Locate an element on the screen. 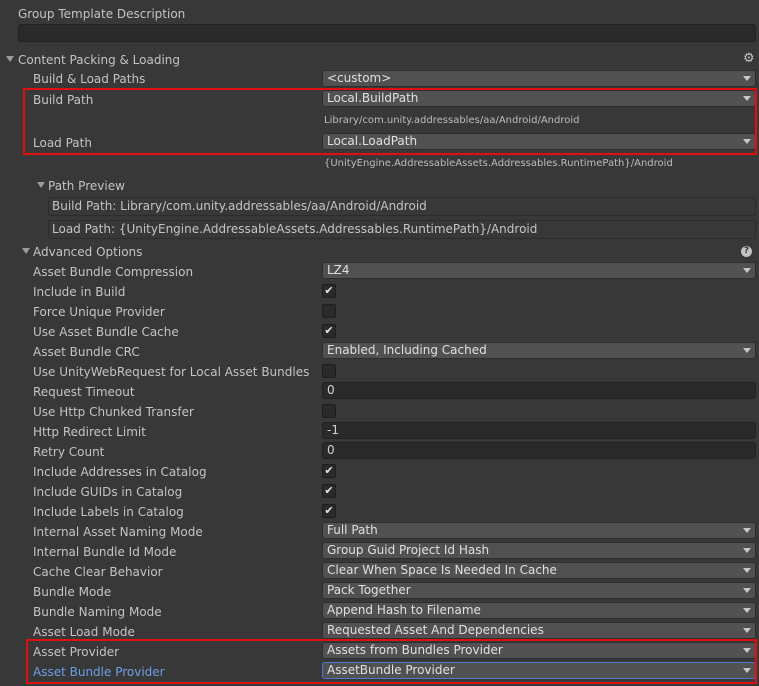 The image size is (759, 686). cache-clear-dropdown: Clear When Space Is Needed In Cache is located at coordinates (539, 570).